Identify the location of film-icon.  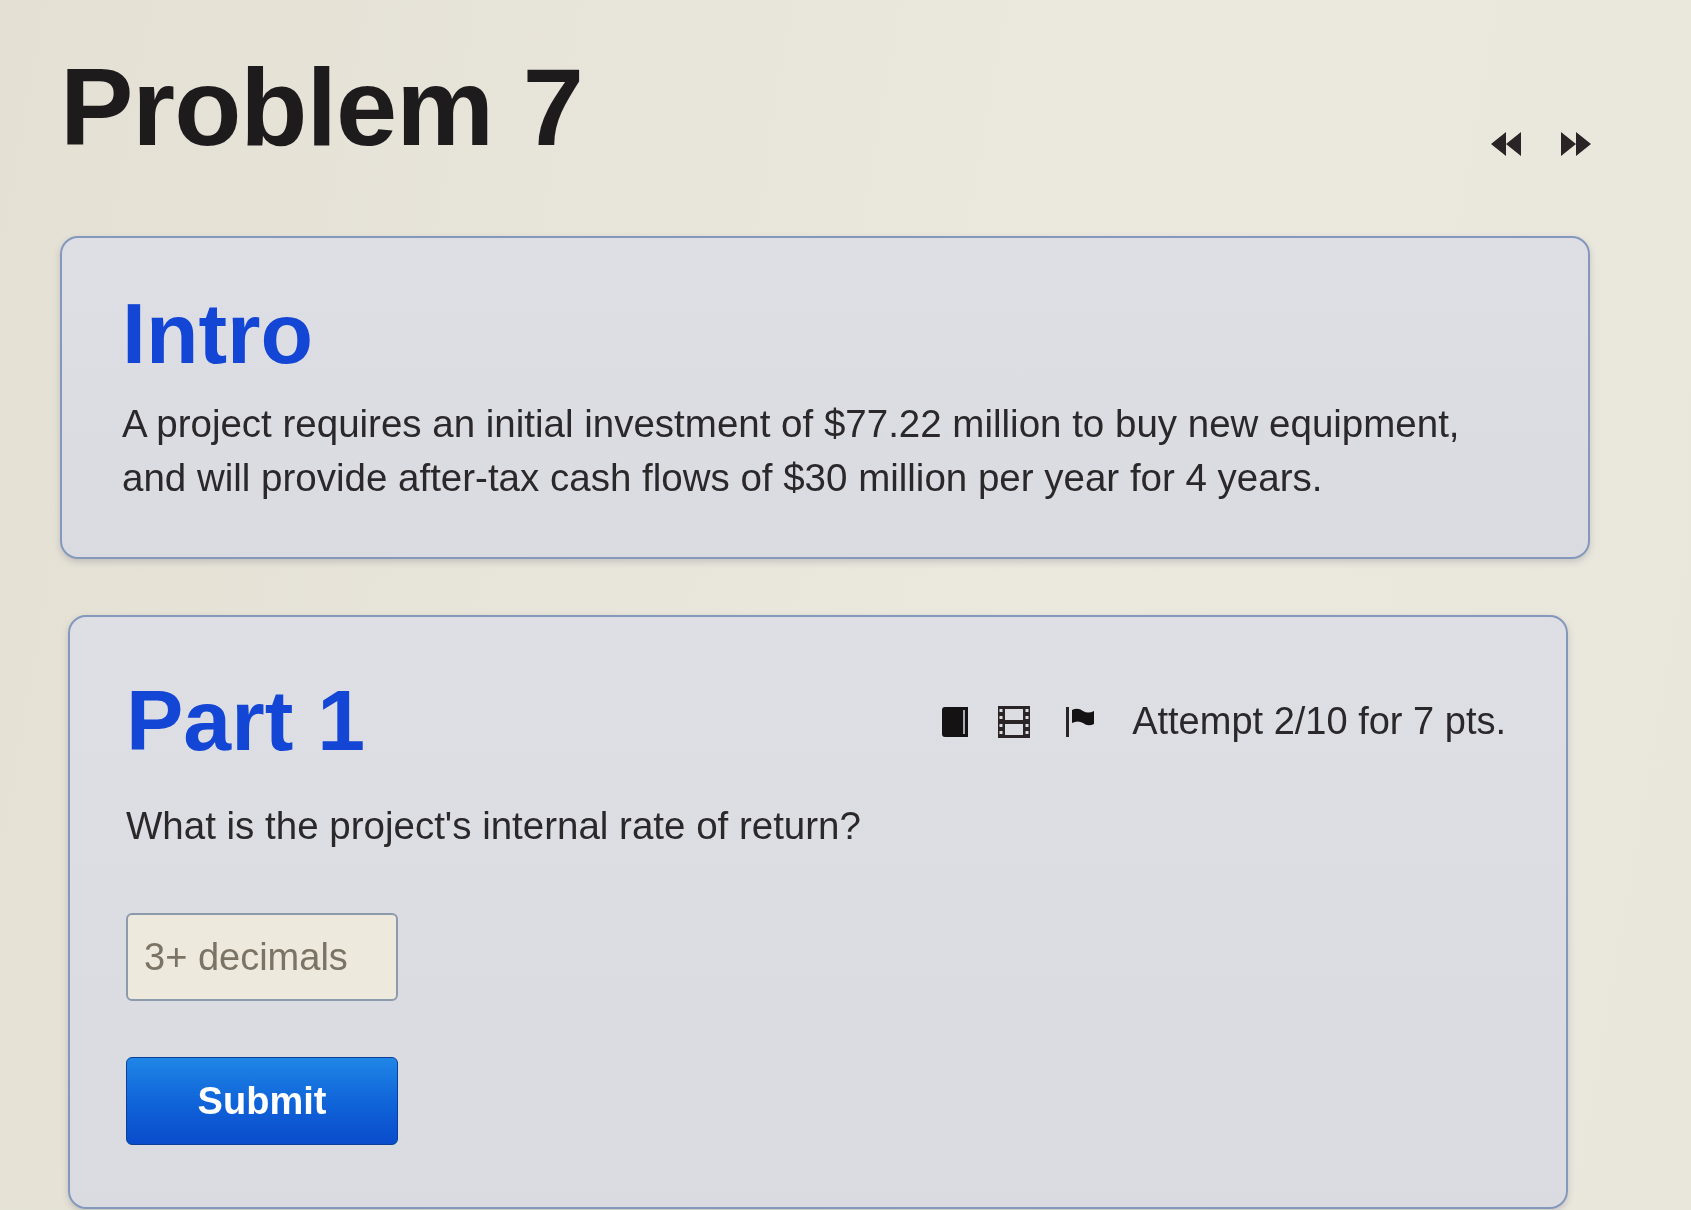
(1014, 721).